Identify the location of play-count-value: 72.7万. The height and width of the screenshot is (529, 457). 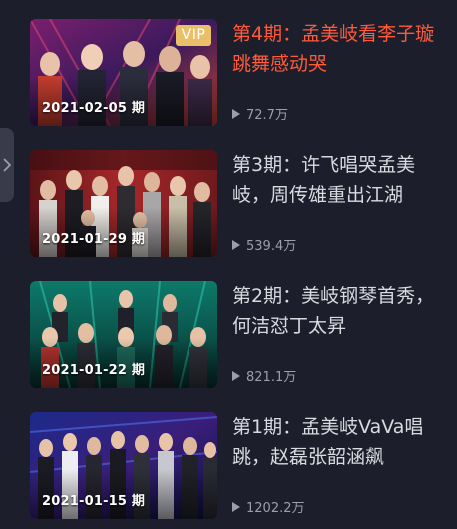
(267, 115).